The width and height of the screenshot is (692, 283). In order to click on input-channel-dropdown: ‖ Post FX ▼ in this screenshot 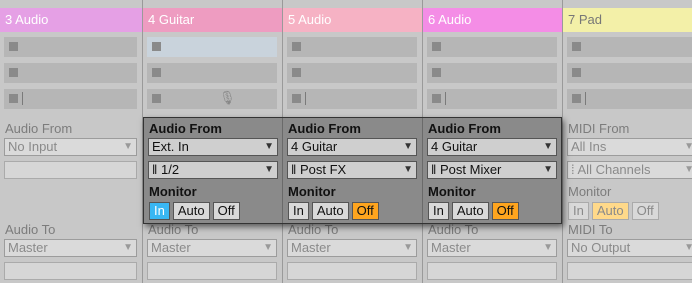, I will do `click(352, 170)`.